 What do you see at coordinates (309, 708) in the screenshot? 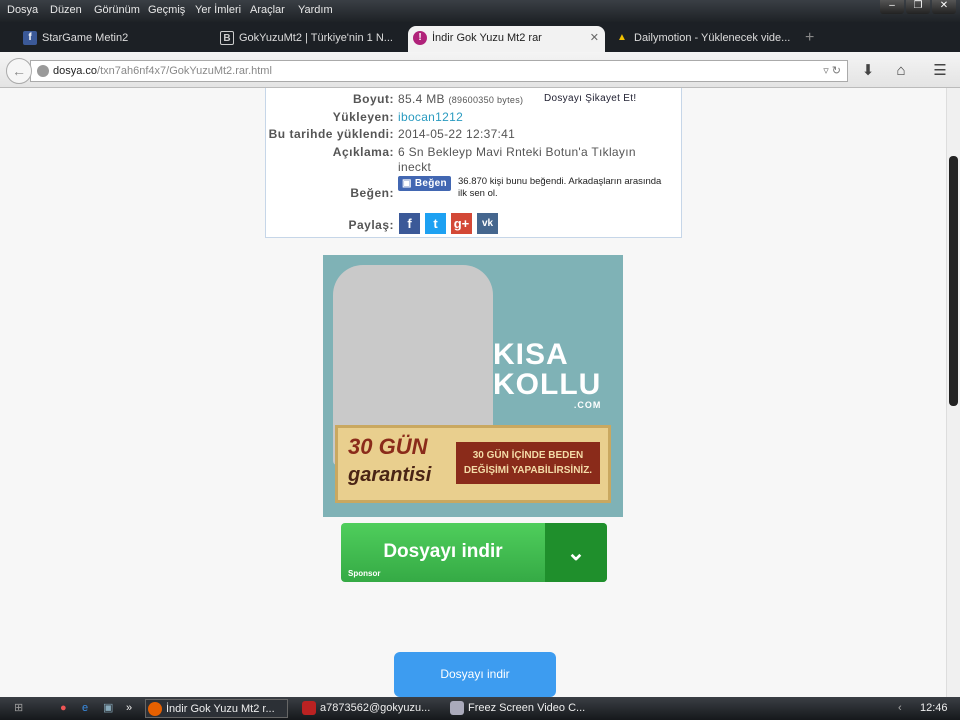
I see `filezilla-icon` at bounding box center [309, 708].